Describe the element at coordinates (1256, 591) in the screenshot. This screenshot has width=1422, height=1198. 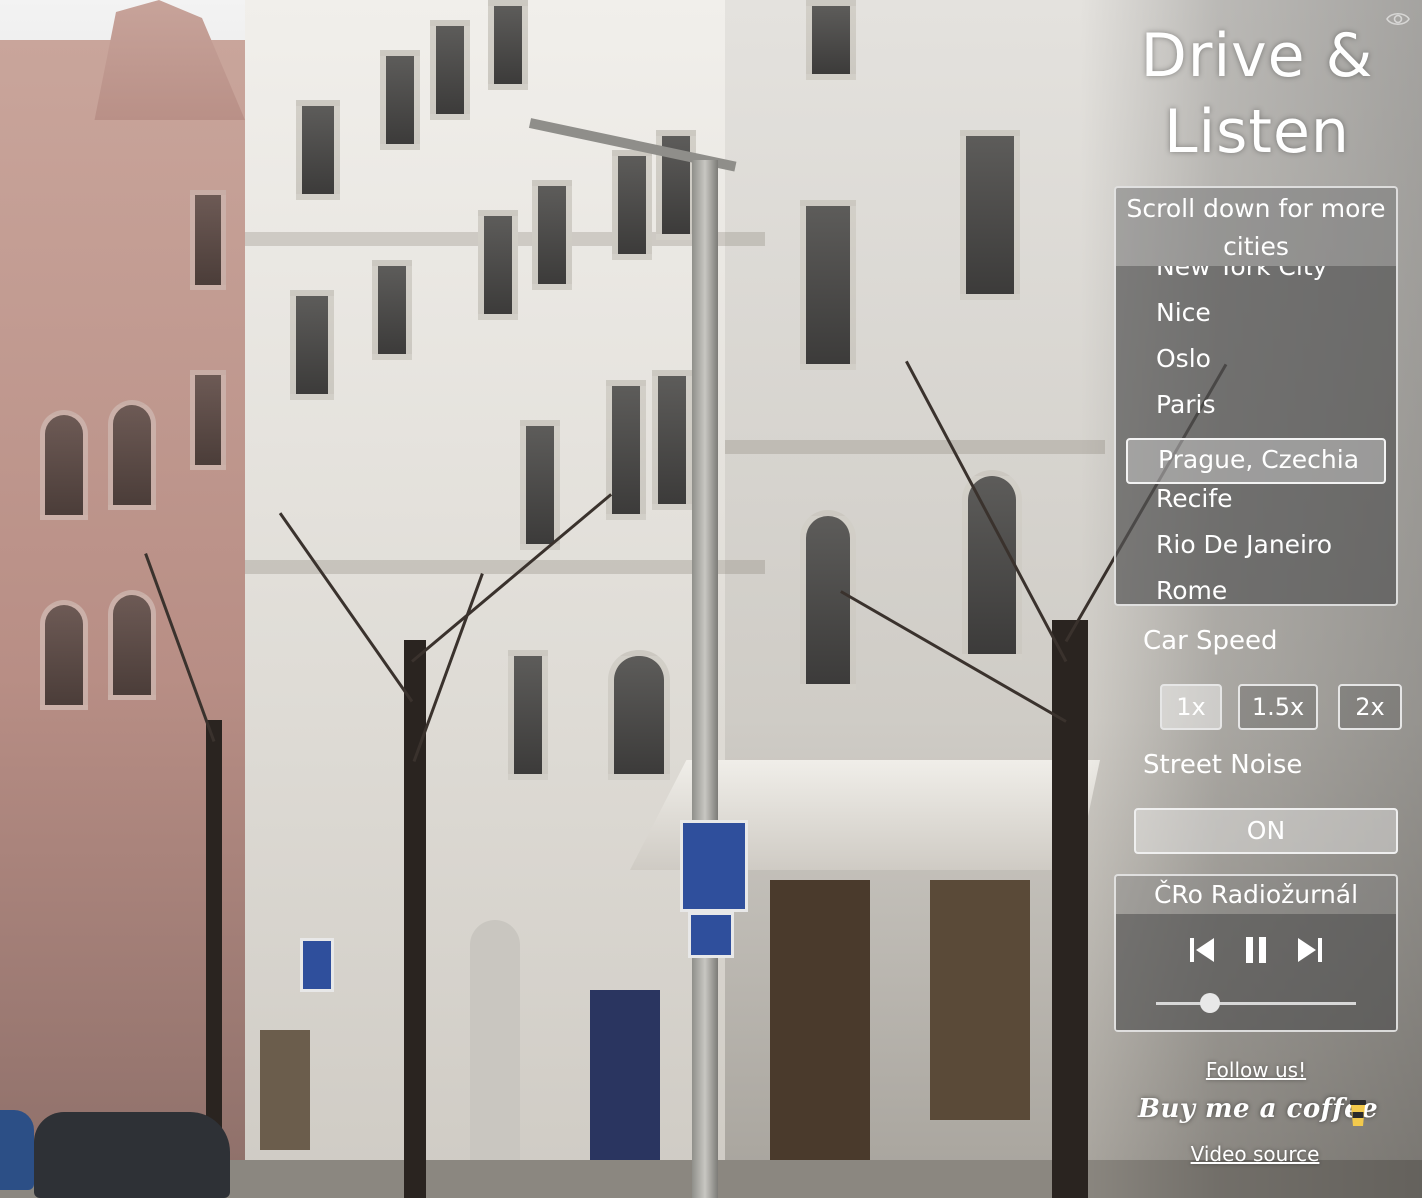
I see `city-item-rome: Rome` at that location.